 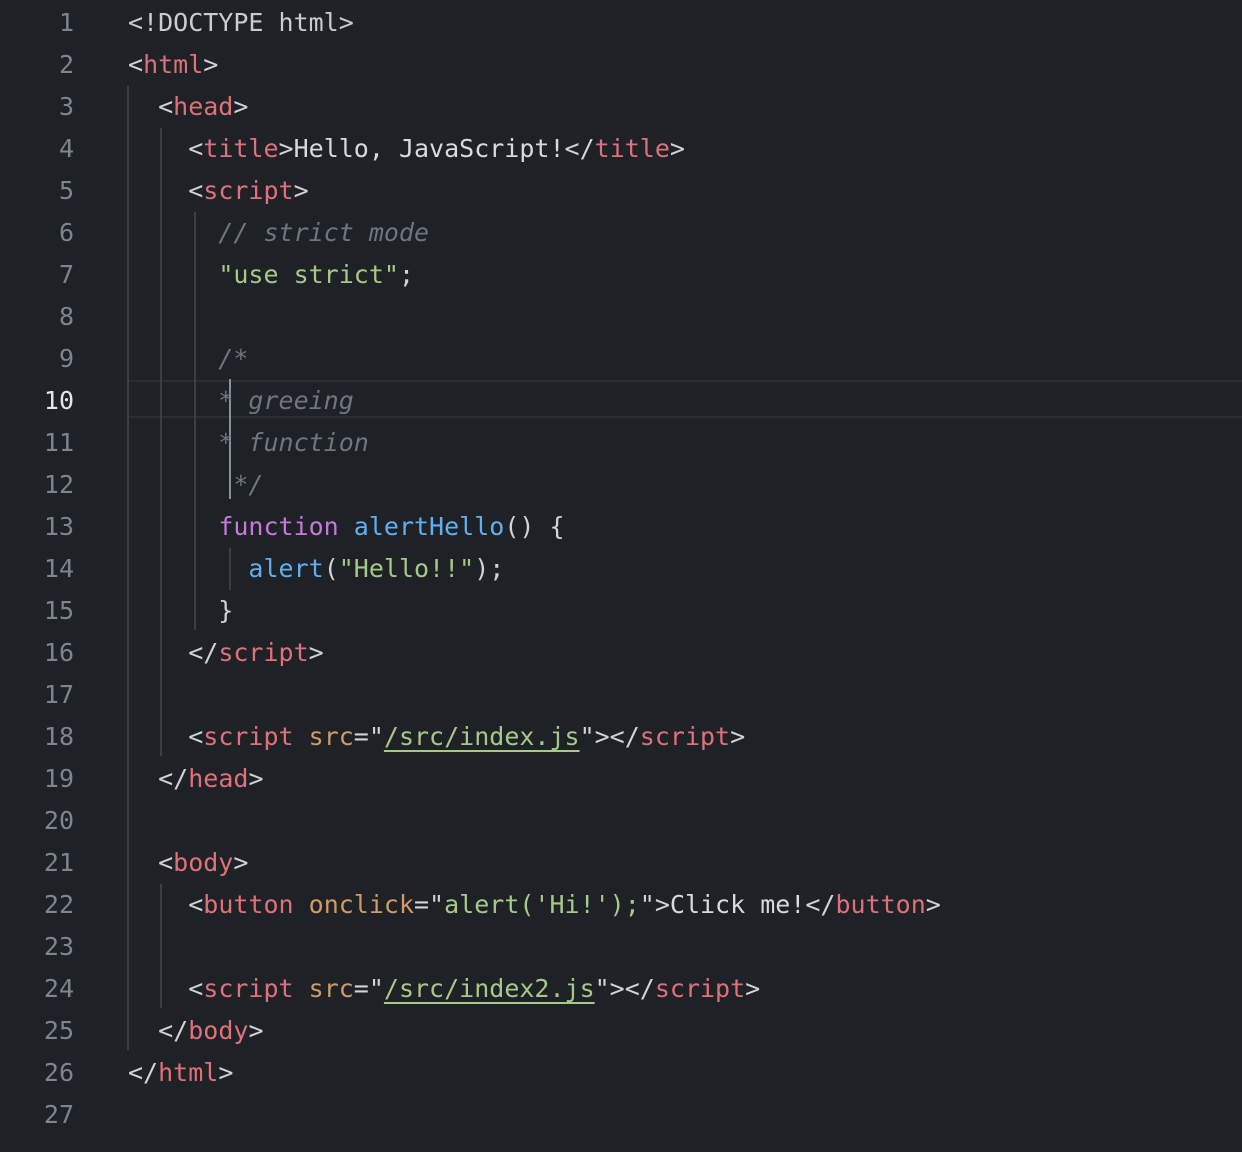 What do you see at coordinates (621, 23) in the screenshot?
I see `code-line: 1 <!DOCTYPE html>` at bounding box center [621, 23].